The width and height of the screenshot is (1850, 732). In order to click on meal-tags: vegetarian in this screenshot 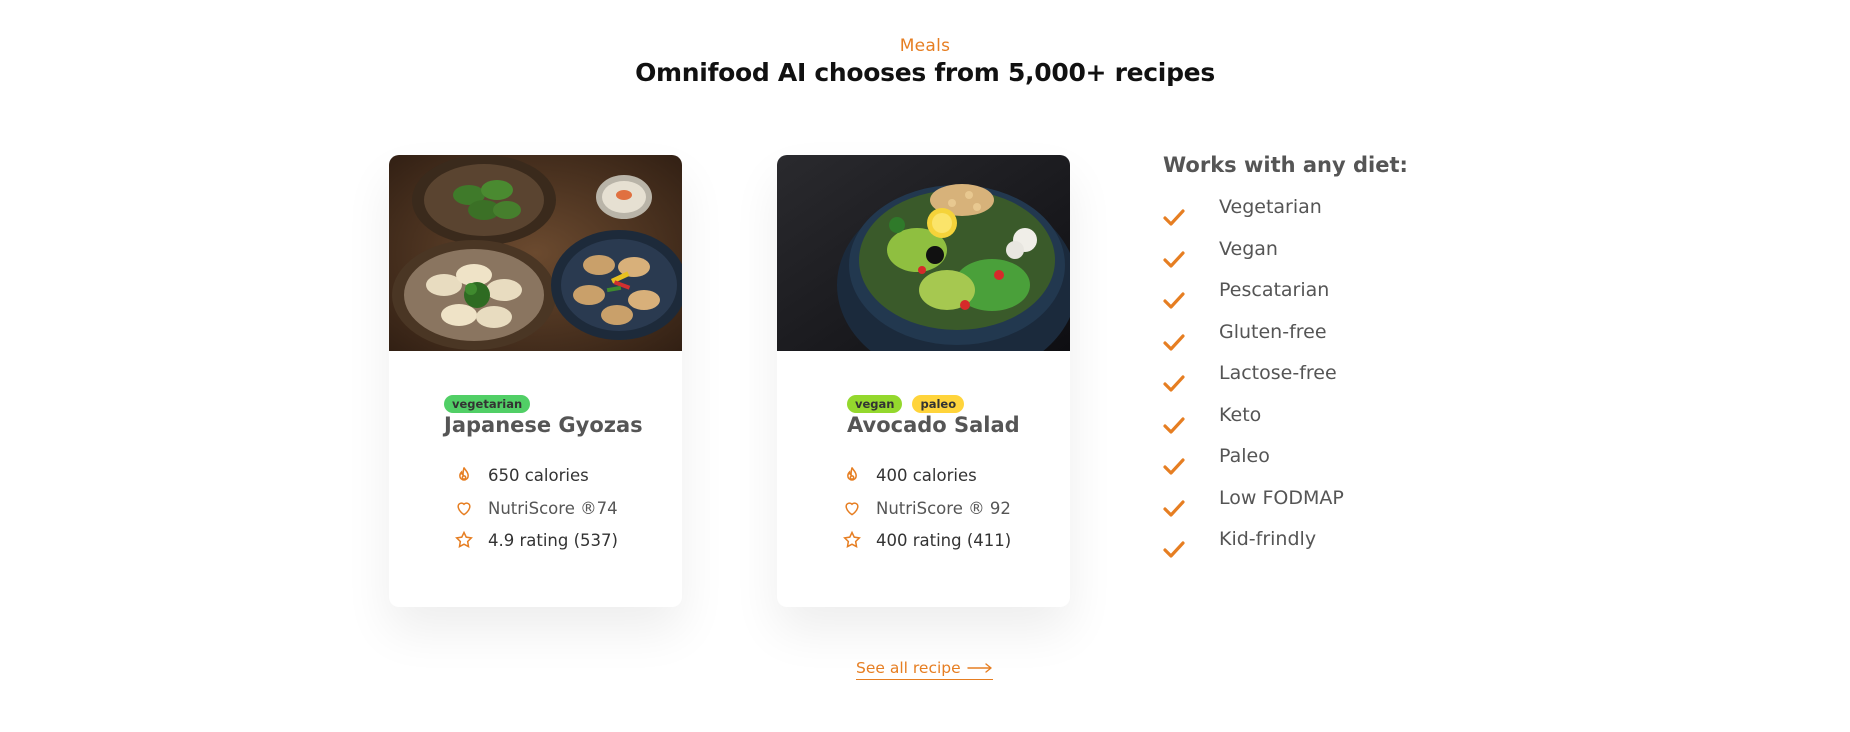, I will do `click(487, 404)`.